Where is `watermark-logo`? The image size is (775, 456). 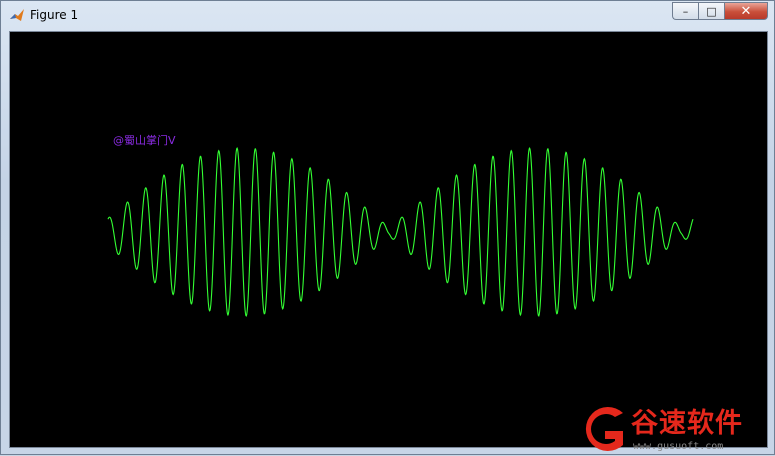
watermark-logo is located at coordinates (604, 429).